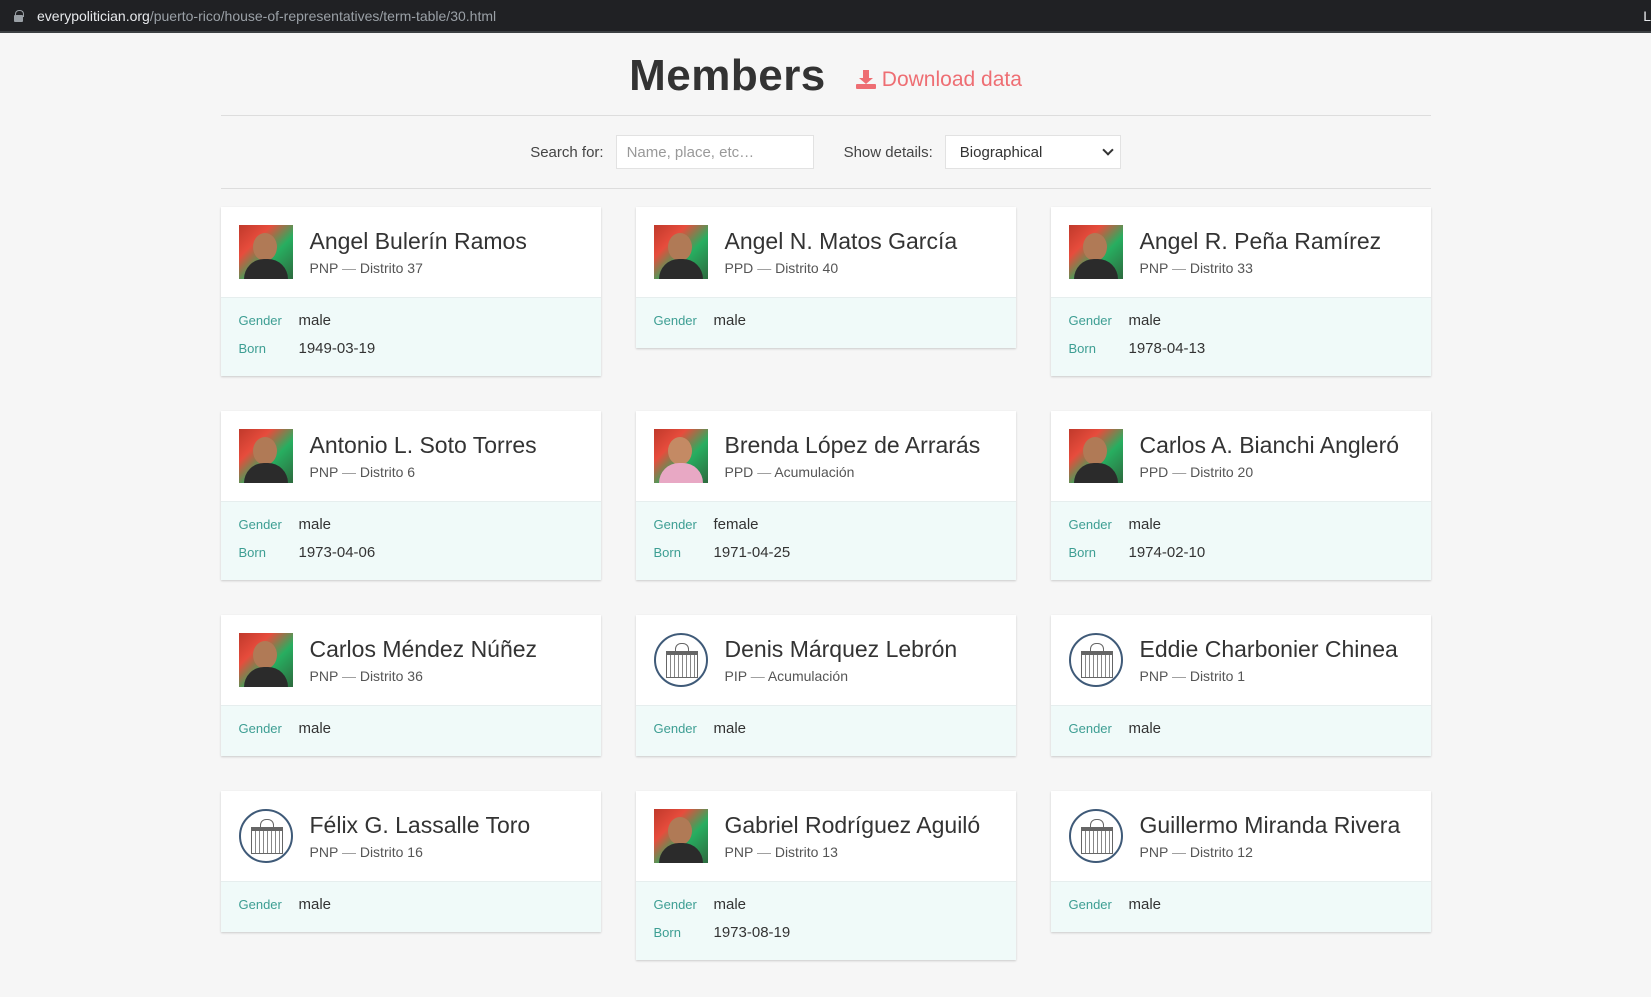 This screenshot has width=1651, height=997. Describe the element at coordinates (410, 336) in the screenshot. I see `card-details: Gender male Born 1949-03-19` at that location.